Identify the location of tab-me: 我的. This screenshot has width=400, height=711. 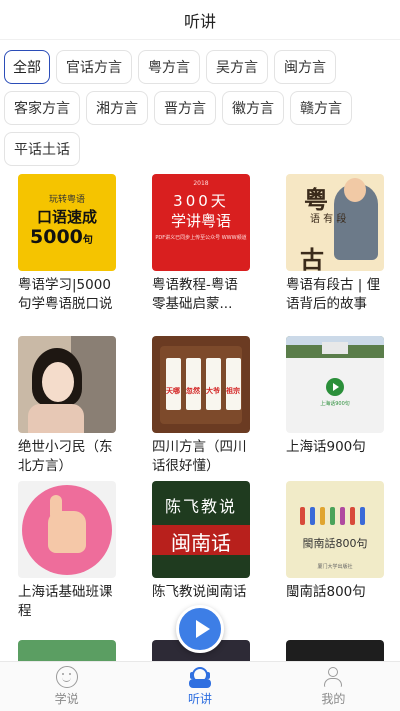
(333, 686).